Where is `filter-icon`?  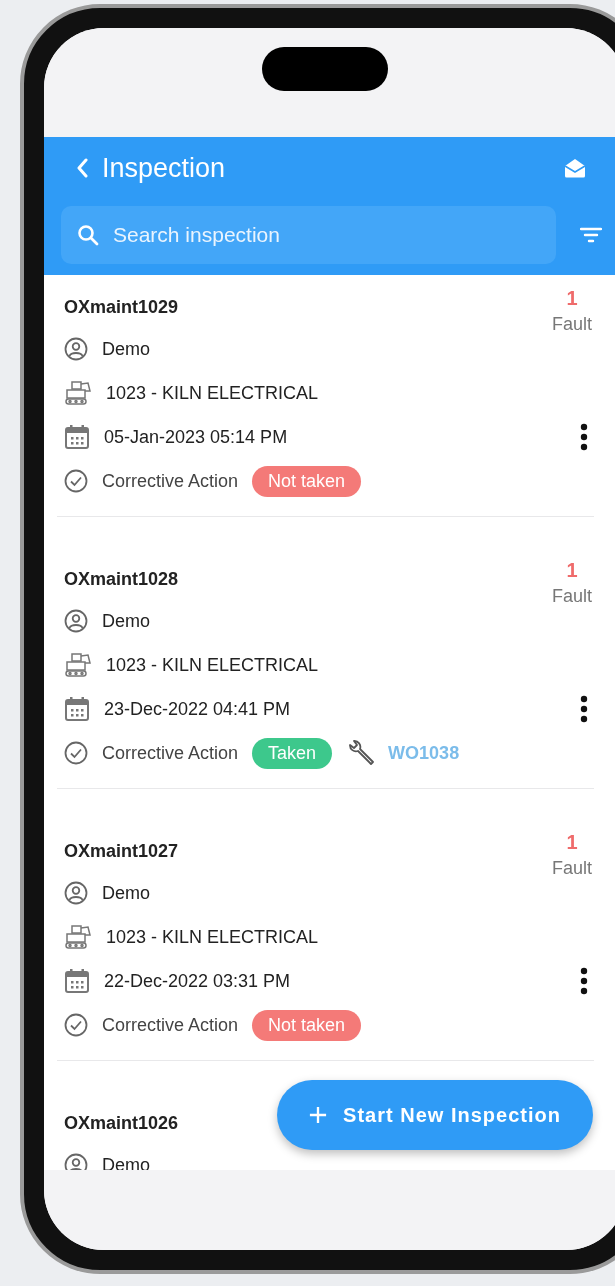 filter-icon is located at coordinates (591, 235).